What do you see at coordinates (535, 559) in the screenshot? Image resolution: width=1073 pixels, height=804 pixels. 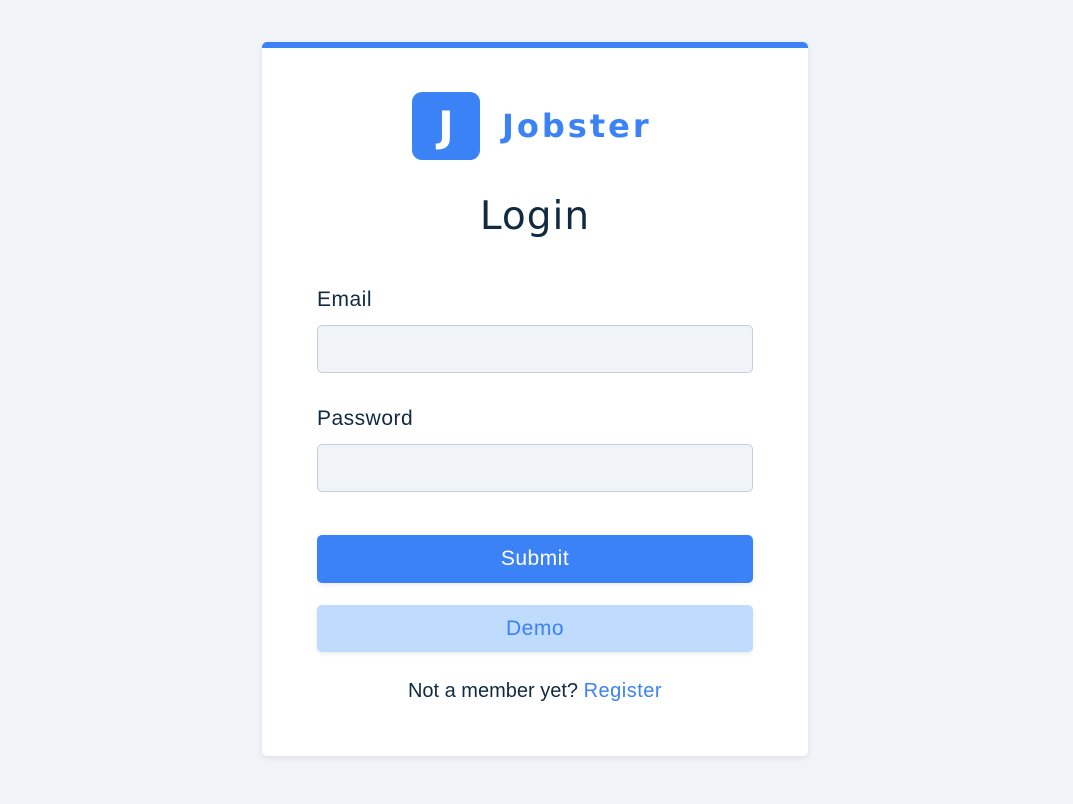 I see `submit-button: Submit` at bounding box center [535, 559].